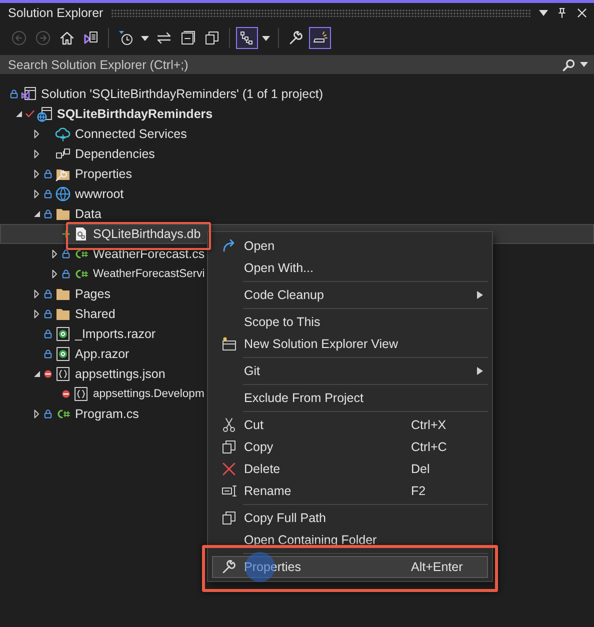  What do you see at coordinates (135, 114) in the screenshot?
I see `tree-item-label: SQLiteBirthdayReminders` at bounding box center [135, 114].